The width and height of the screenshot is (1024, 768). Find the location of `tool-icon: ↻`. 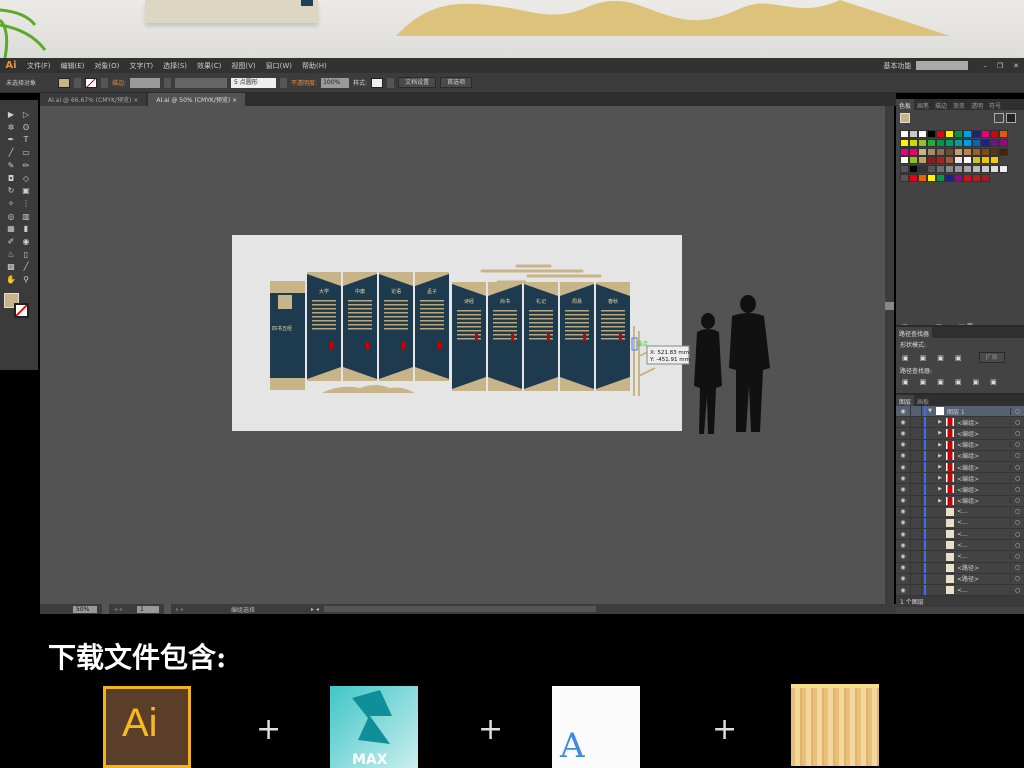

tool-icon: ↻ is located at coordinates (11, 190).